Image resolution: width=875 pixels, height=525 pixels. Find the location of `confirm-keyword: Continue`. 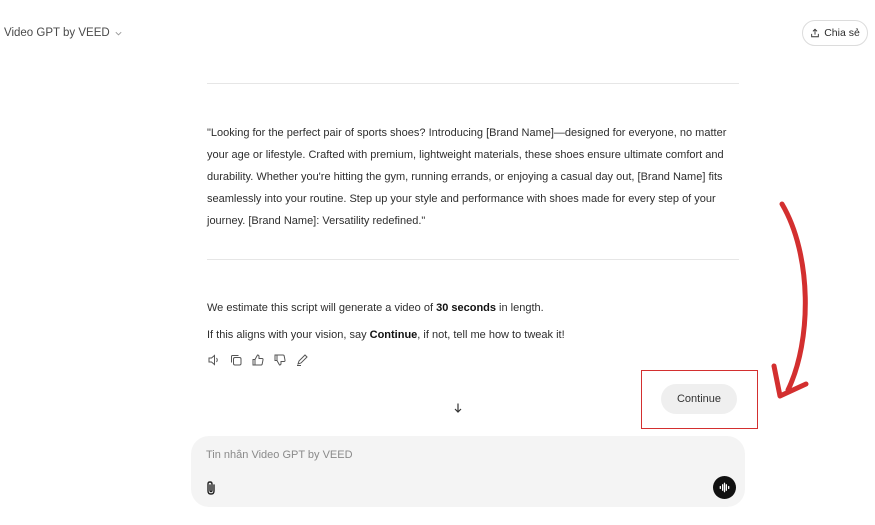

confirm-keyword: Continue is located at coordinates (393, 335).